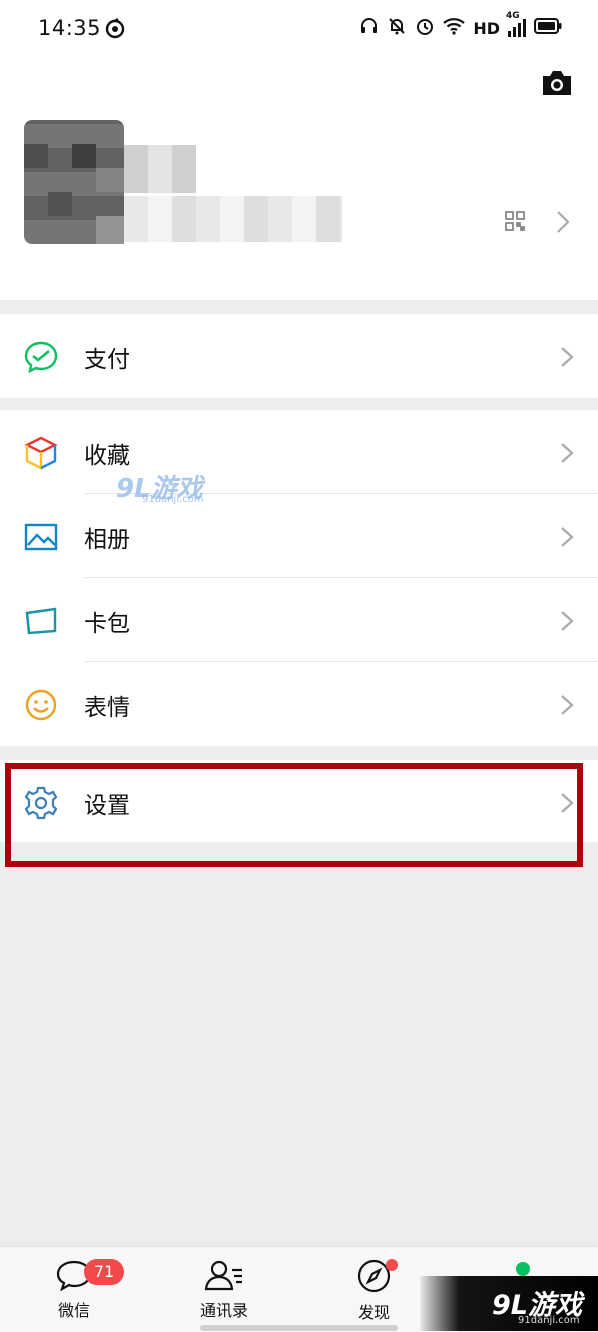 The height and width of the screenshot is (1332, 598). I want to click on headset-icon, so click(369, 28).